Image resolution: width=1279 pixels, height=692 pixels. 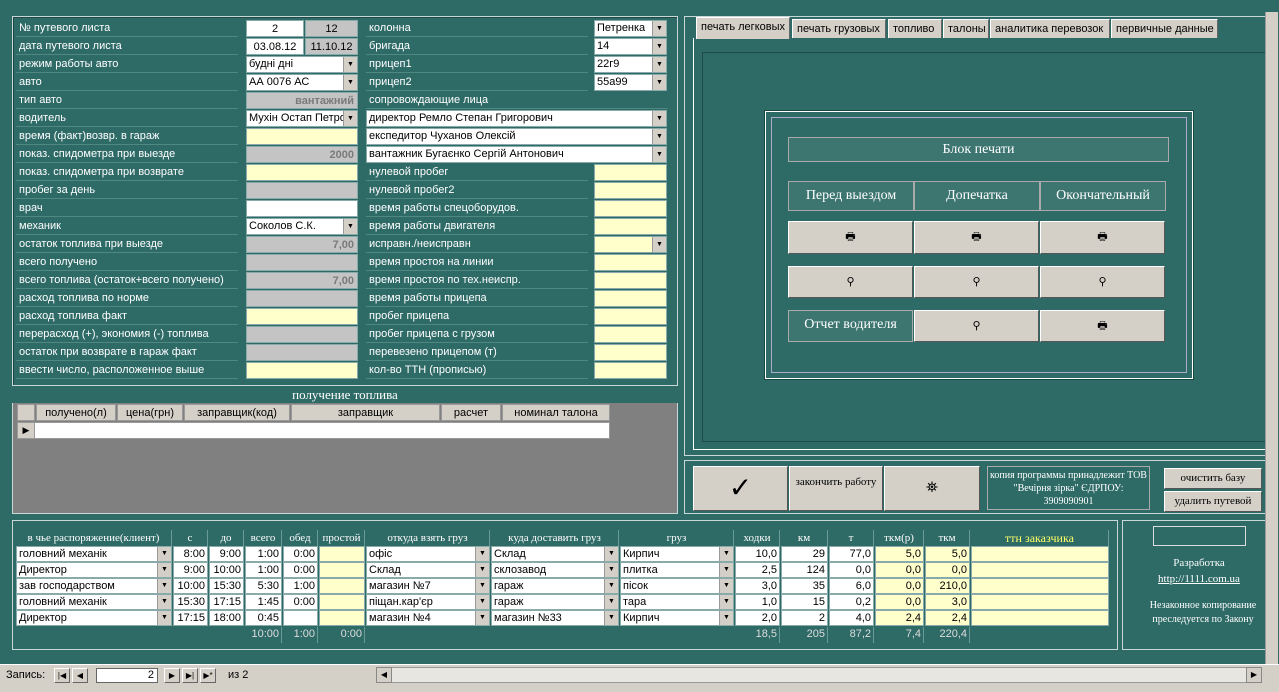 What do you see at coordinates (757, 570) in the screenshot?
I see `grid-cell: 2,5` at bounding box center [757, 570].